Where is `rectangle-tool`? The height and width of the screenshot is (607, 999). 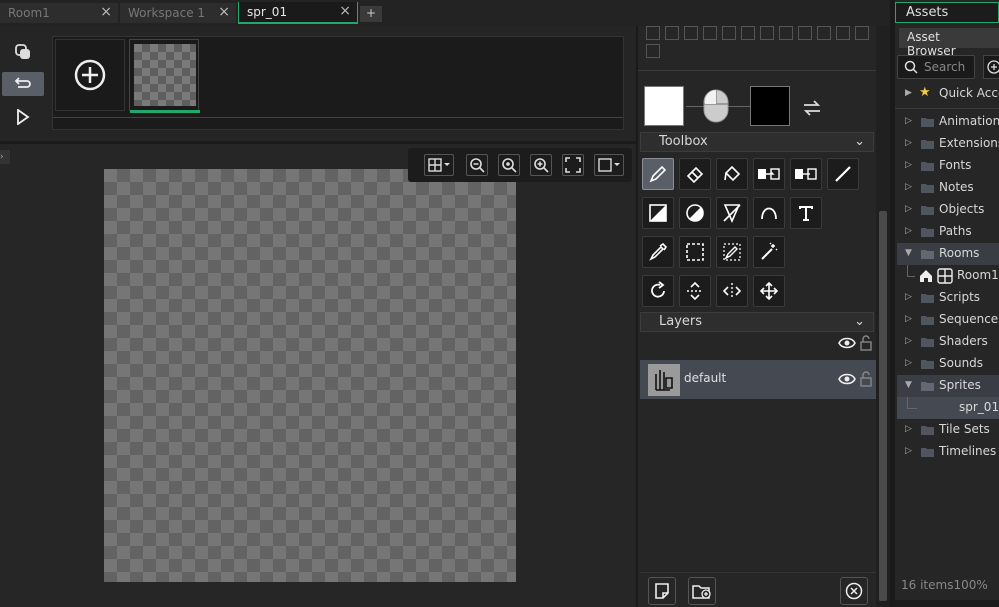
rectangle-tool is located at coordinates (658, 213).